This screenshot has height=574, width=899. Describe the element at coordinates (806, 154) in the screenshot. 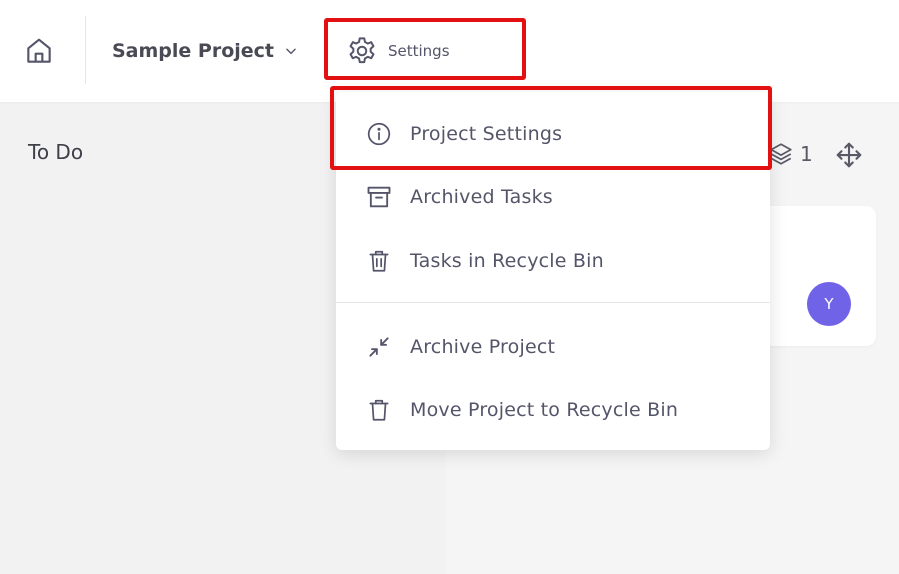

I see `layers-count: 1` at that location.